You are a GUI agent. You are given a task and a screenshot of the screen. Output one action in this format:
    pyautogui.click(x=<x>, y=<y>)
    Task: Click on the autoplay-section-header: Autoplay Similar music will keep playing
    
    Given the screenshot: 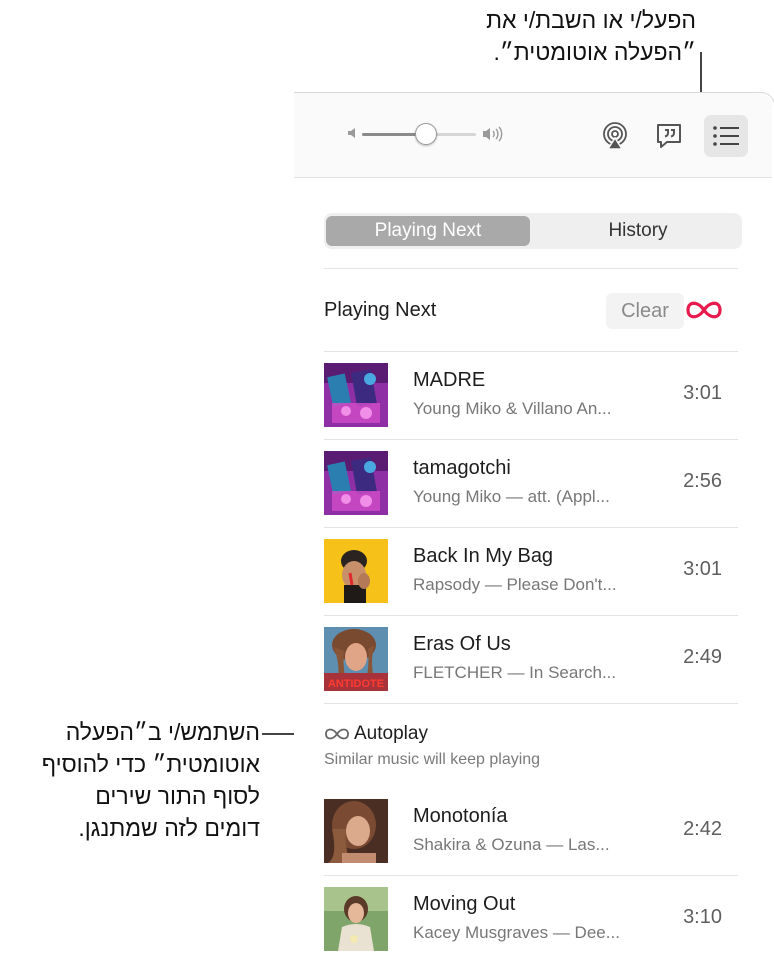 What is the action you would take?
    pyautogui.click(x=531, y=746)
    